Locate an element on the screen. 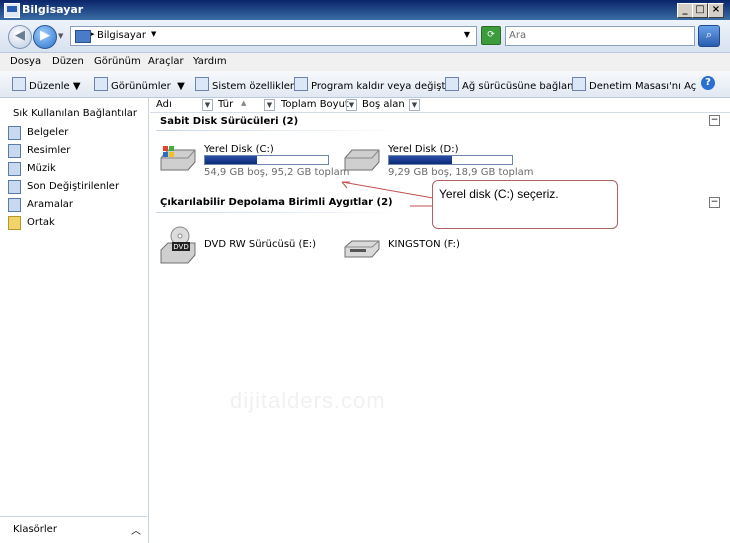 This screenshot has width=730, height=543. pictures-icon is located at coordinates (14, 151).